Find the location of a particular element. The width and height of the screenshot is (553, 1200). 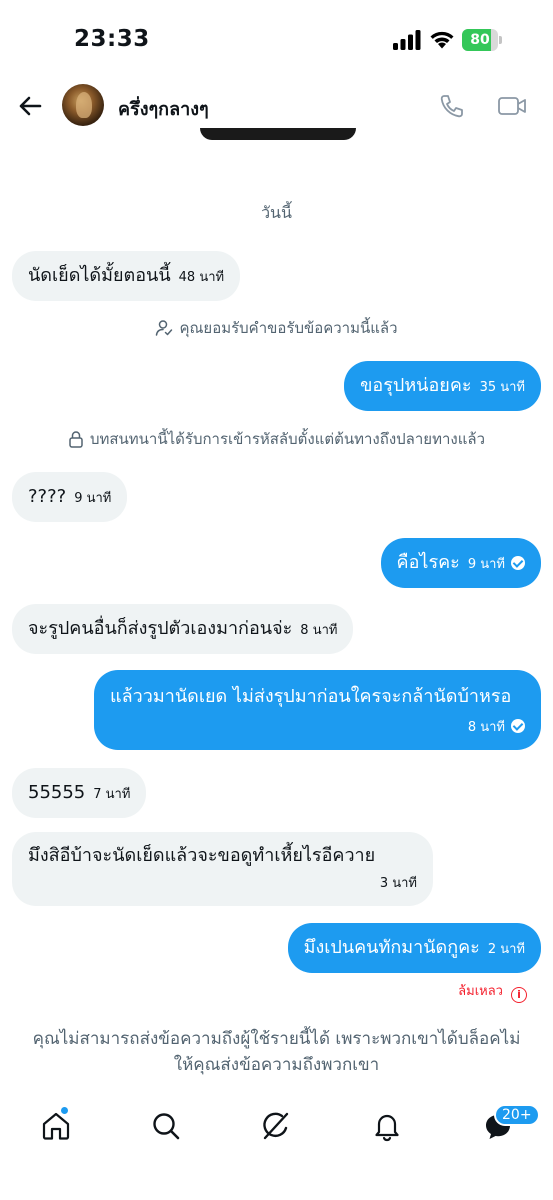

message-text: 55555 is located at coordinates (57, 792).